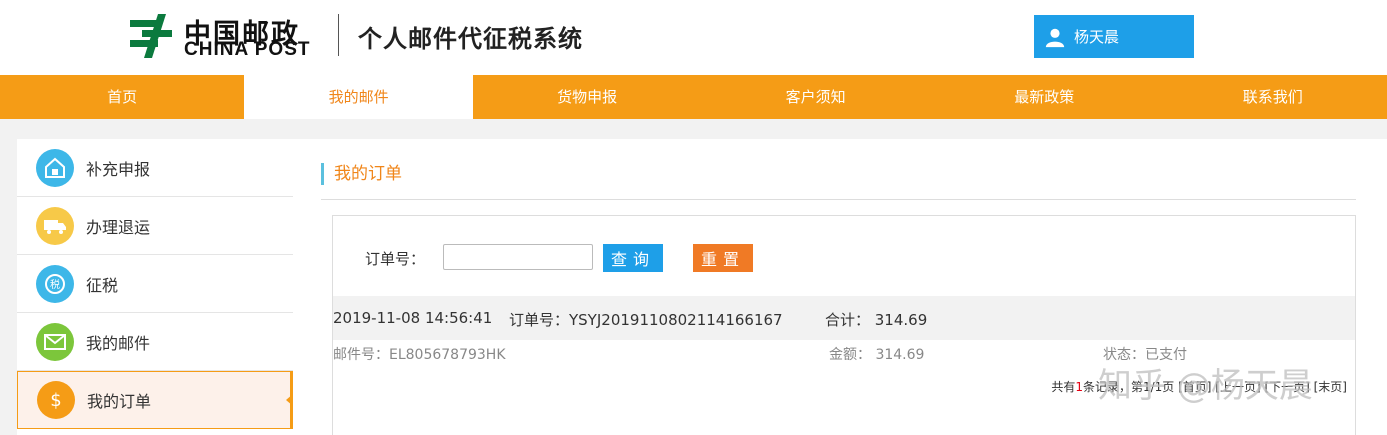 The width and height of the screenshot is (1387, 435). I want to click on sidebar-item-label: 征税, so click(102, 285).